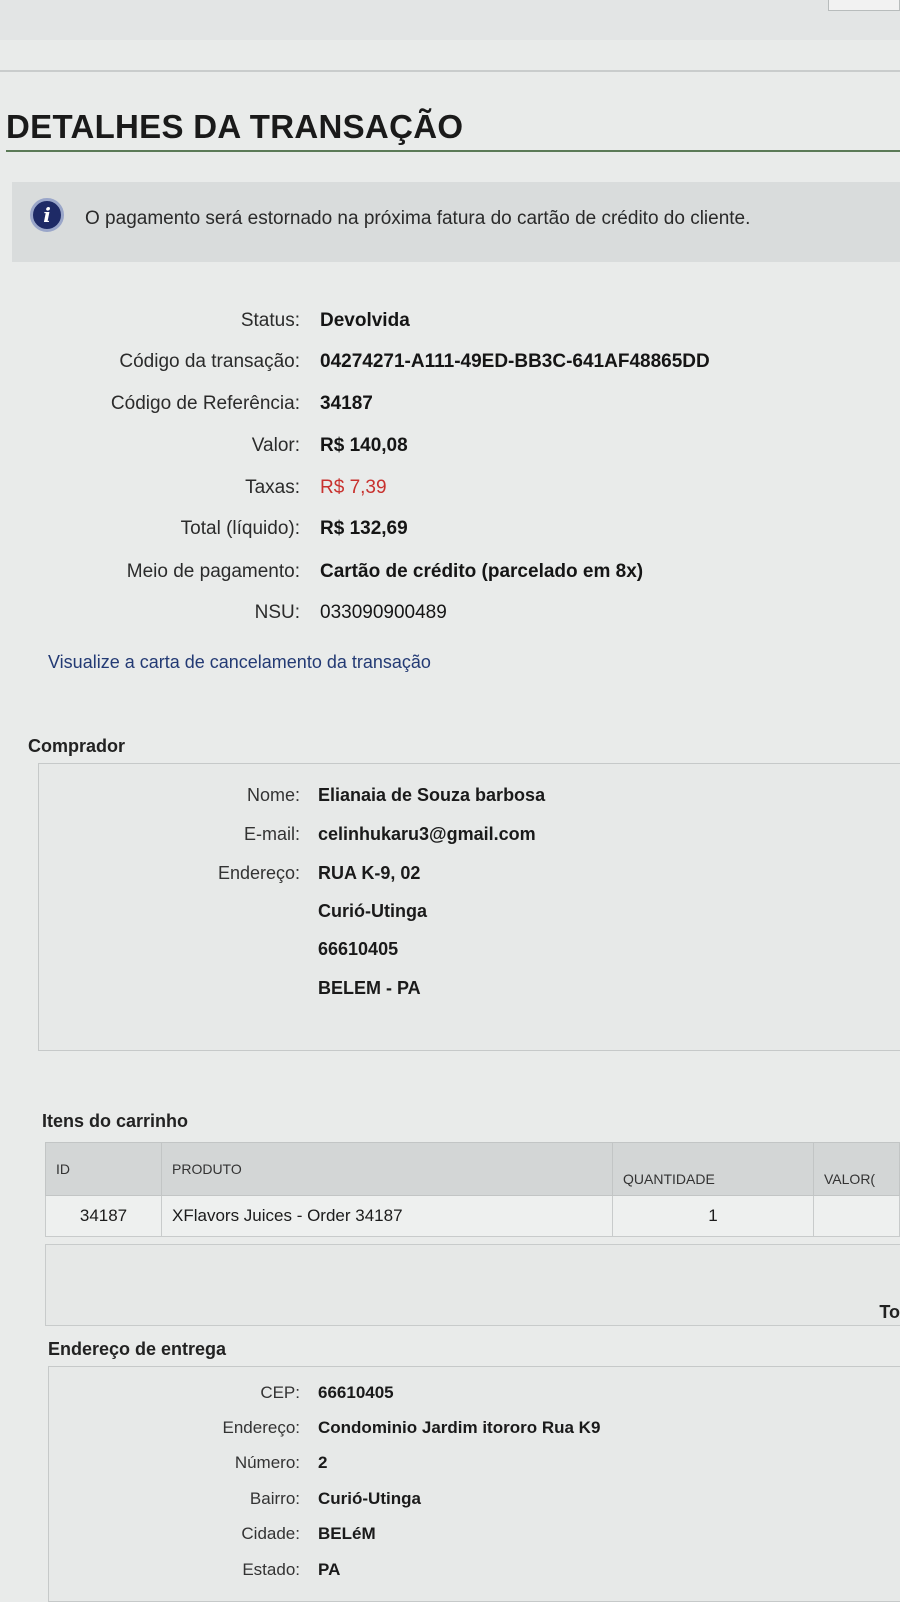 The height and width of the screenshot is (1602, 900). I want to click on transaction-code-label: Código da transação:, so click(209, 361).